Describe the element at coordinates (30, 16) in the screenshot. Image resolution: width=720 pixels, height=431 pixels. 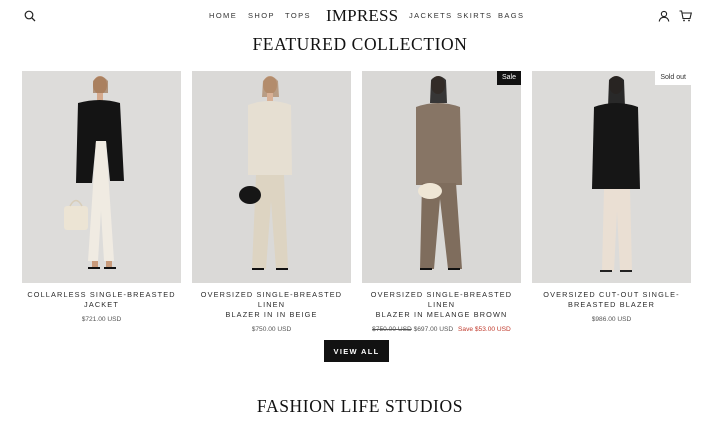
I see `search-icon` at that location.